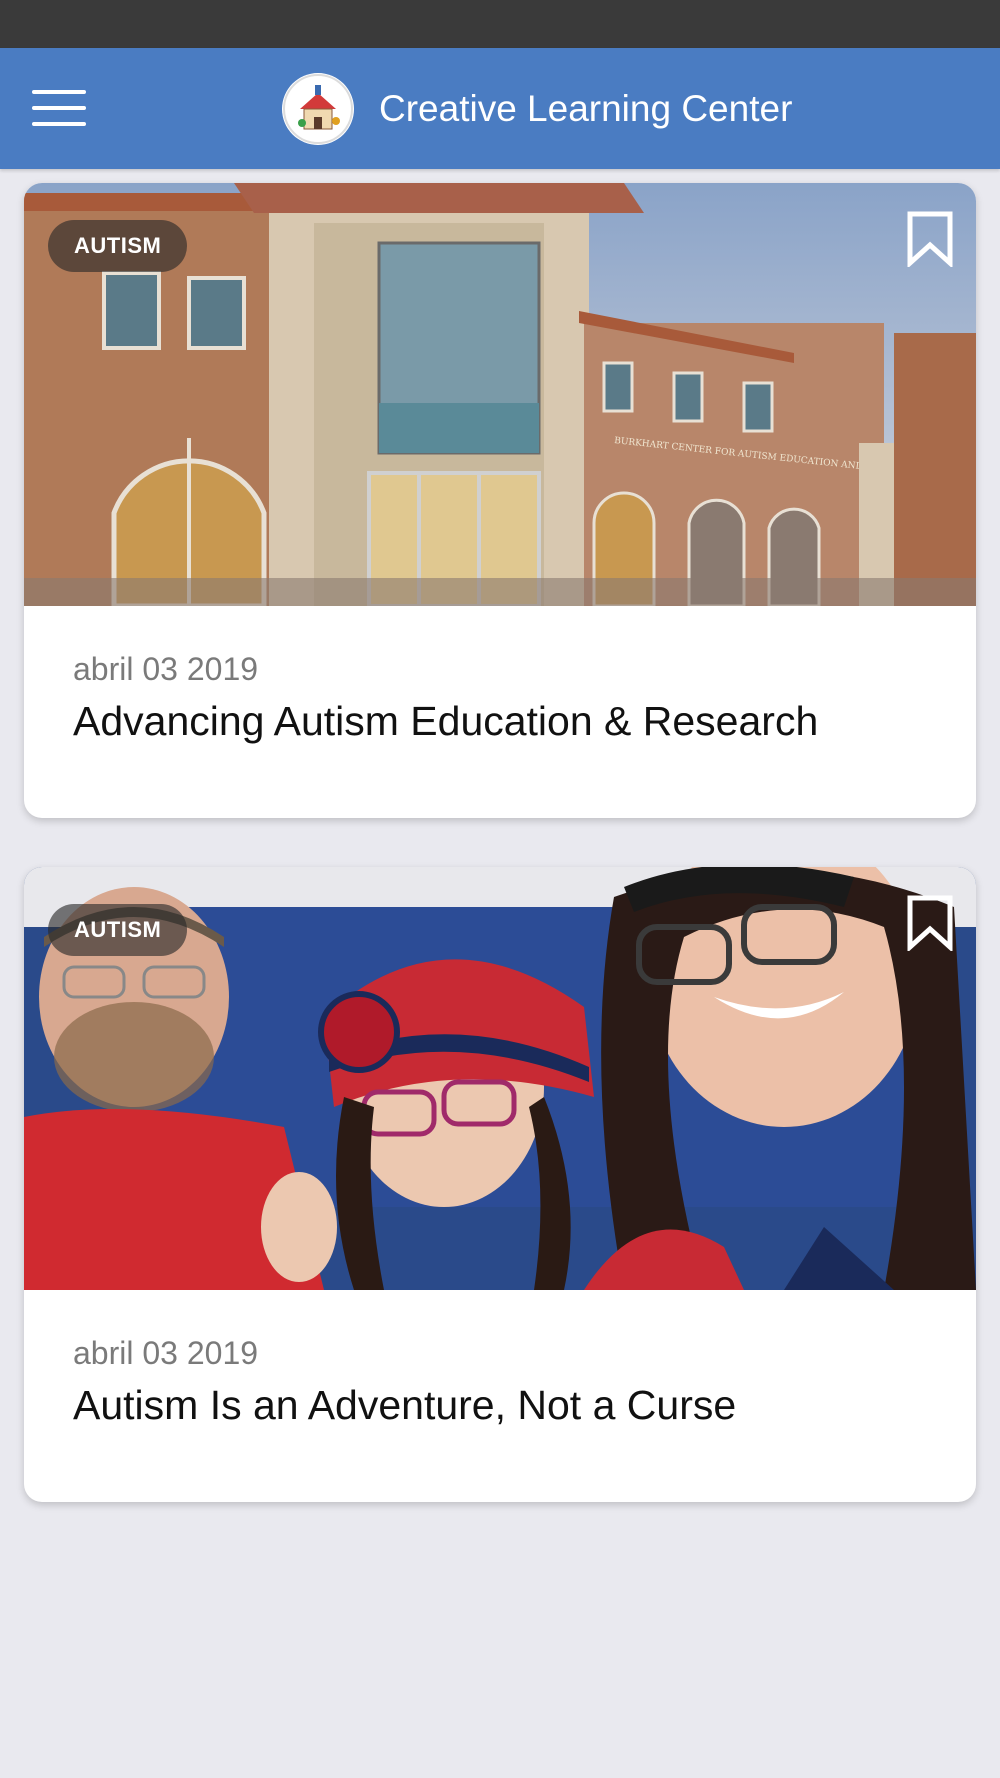  What do you see at coordinates (586, 108) in the screenshot?
I see `app-title: Creative Learning Center` at bounding box center [586, 108].